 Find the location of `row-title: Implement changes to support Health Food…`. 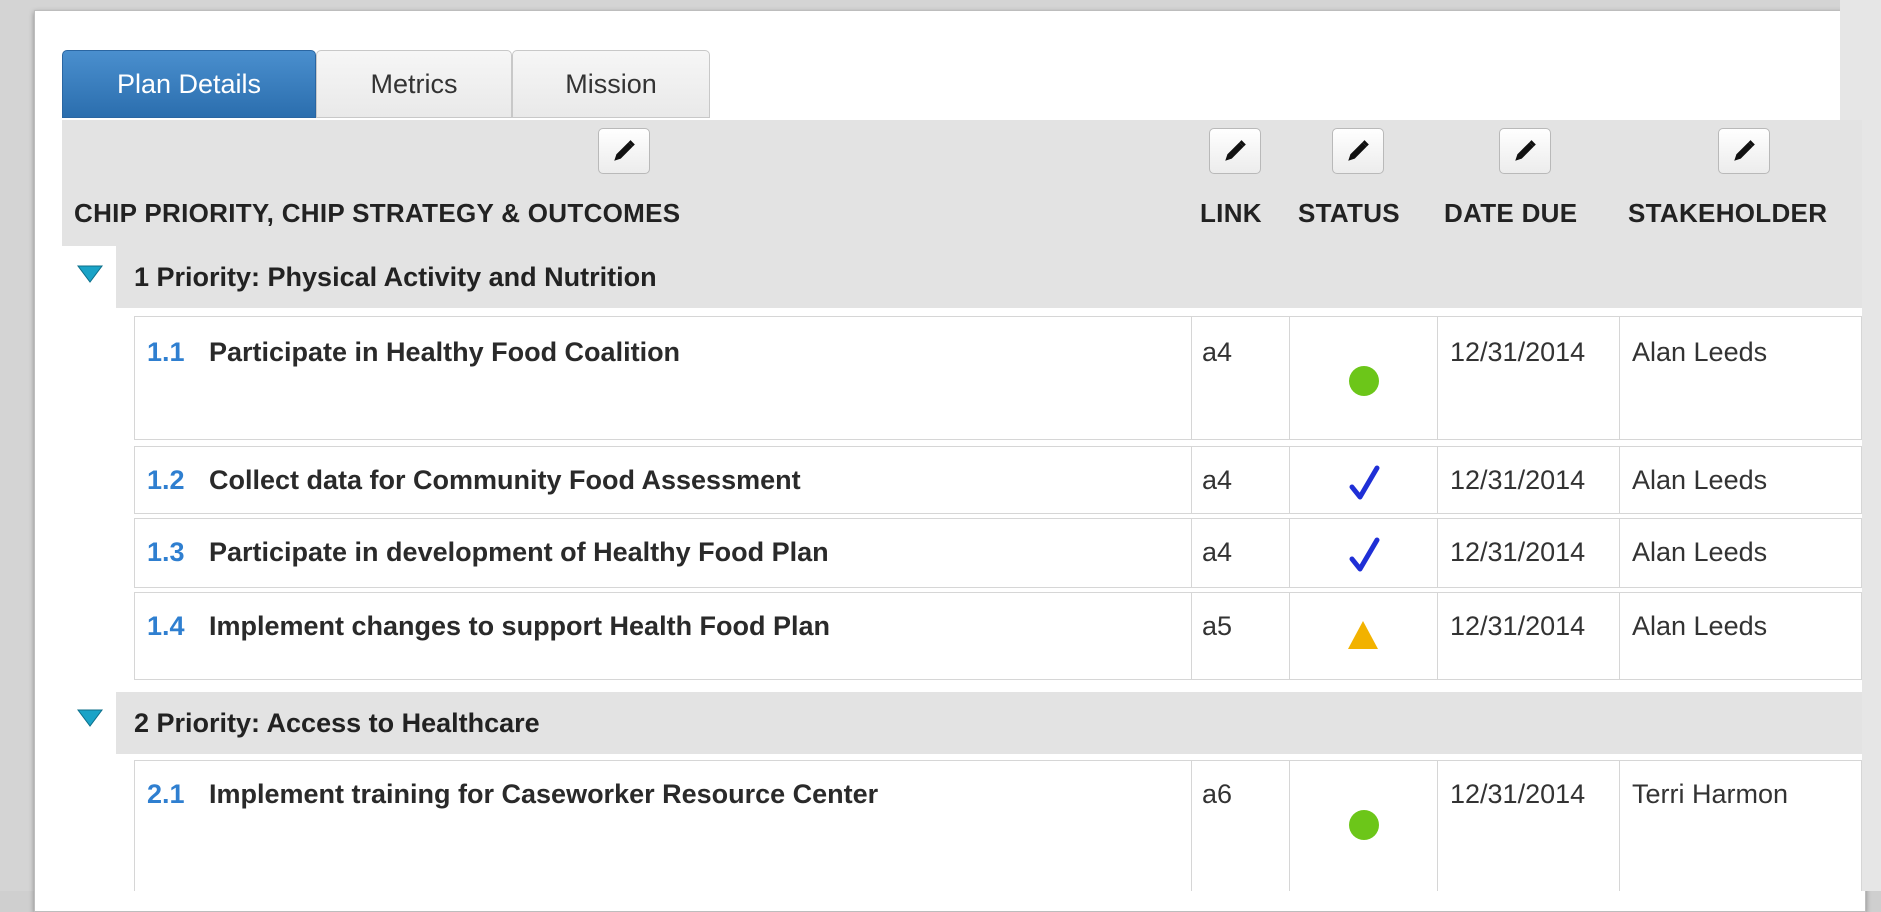

row-title: Implement changes to support Health Food… is located at coordinates (520, 626).